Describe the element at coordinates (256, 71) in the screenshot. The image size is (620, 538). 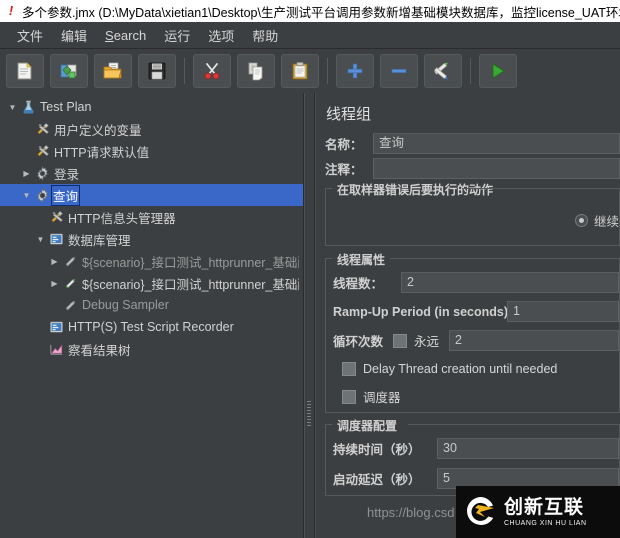
I see `copy-button` at that location.